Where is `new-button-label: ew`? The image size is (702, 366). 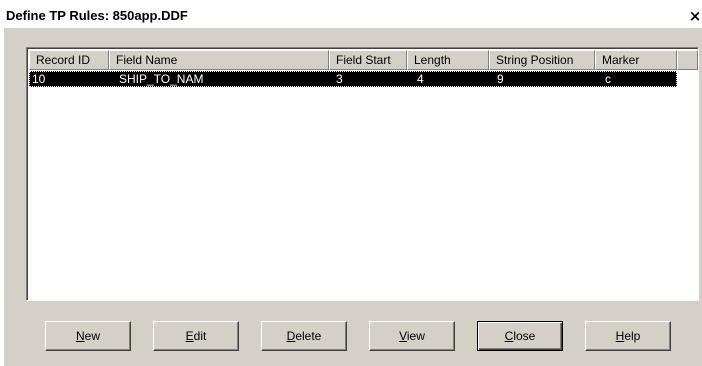 new-button-label: ew is located at coordinates (92, 336).